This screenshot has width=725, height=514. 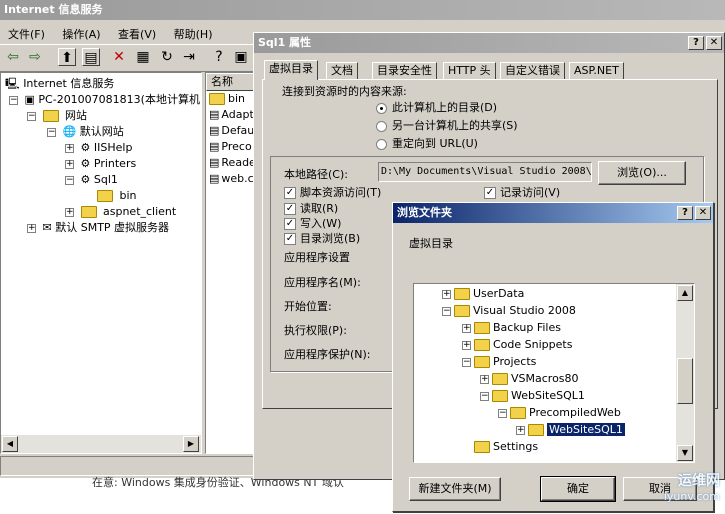 What do you see at coordinates (511, 328) in the screenshot?
I see `folder-row: + Backup Files` at bounding box center [511, 328].